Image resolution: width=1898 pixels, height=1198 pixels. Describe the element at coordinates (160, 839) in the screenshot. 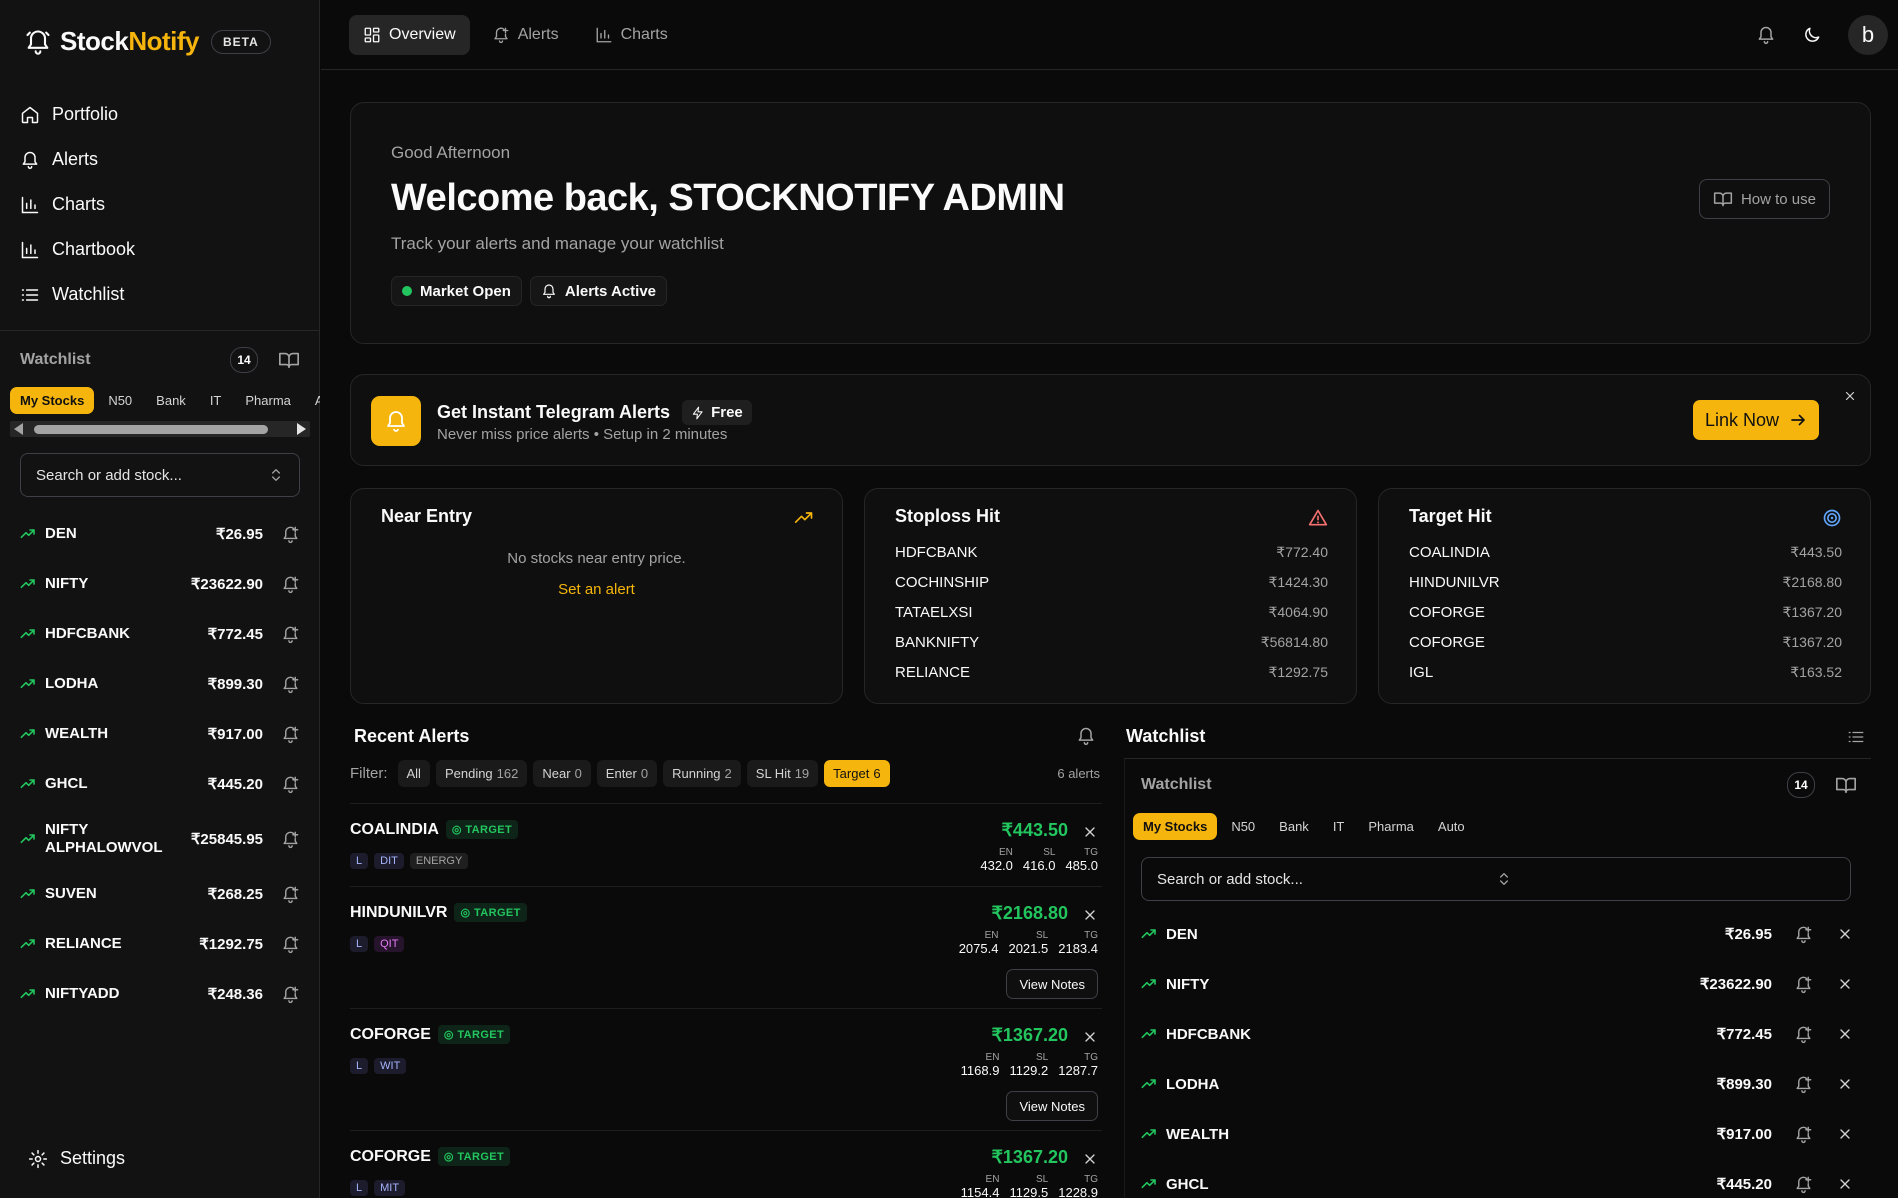

I see `list-item: NIFTY ALPHALOWVOL ₹25845.95` at that location.